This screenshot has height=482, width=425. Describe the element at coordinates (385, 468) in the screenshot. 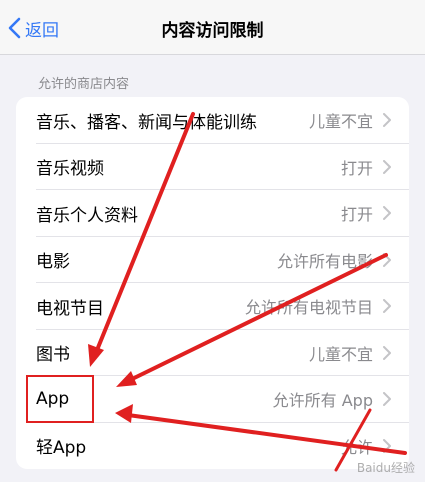

I see `watermark: Baidu经验` at that location.